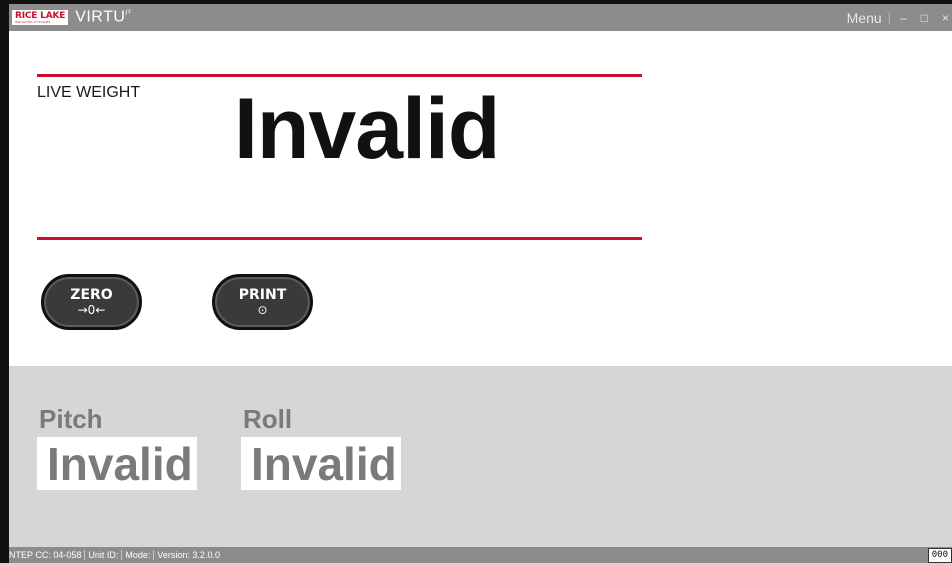 The image size is (952, 563). I want to click on mode-indicator: Mode:, so click(138, 555).